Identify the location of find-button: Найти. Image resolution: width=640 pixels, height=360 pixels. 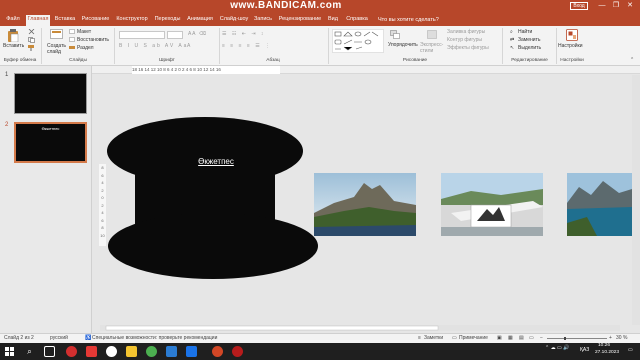
(525, 32).